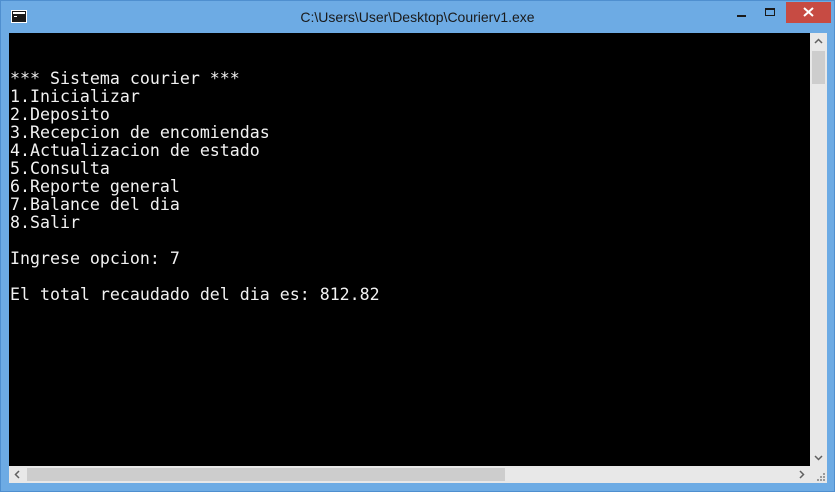  I want to click on scroll-up-button, so click(818, 41).